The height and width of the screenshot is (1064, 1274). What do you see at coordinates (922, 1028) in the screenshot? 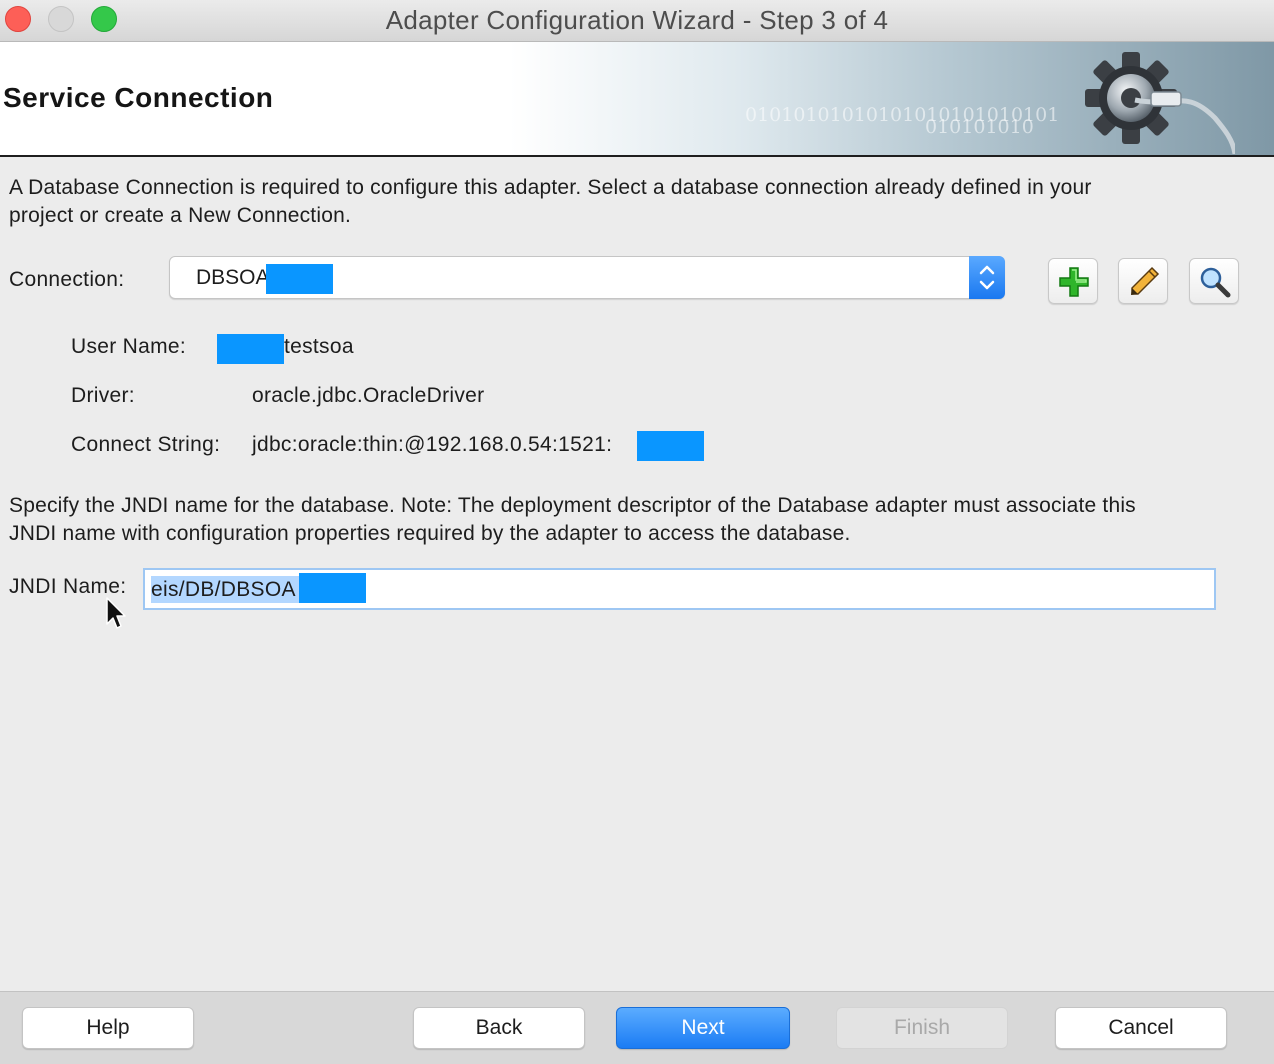
I see `finish-button: Finish` at bounding box center [922, 1028].